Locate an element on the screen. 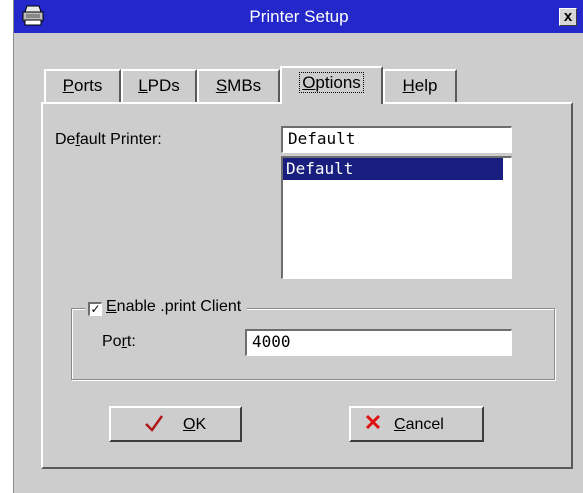 This screenshot has width=583, height=493. cancel-button: Cancel is located at coordinates (416, 424).